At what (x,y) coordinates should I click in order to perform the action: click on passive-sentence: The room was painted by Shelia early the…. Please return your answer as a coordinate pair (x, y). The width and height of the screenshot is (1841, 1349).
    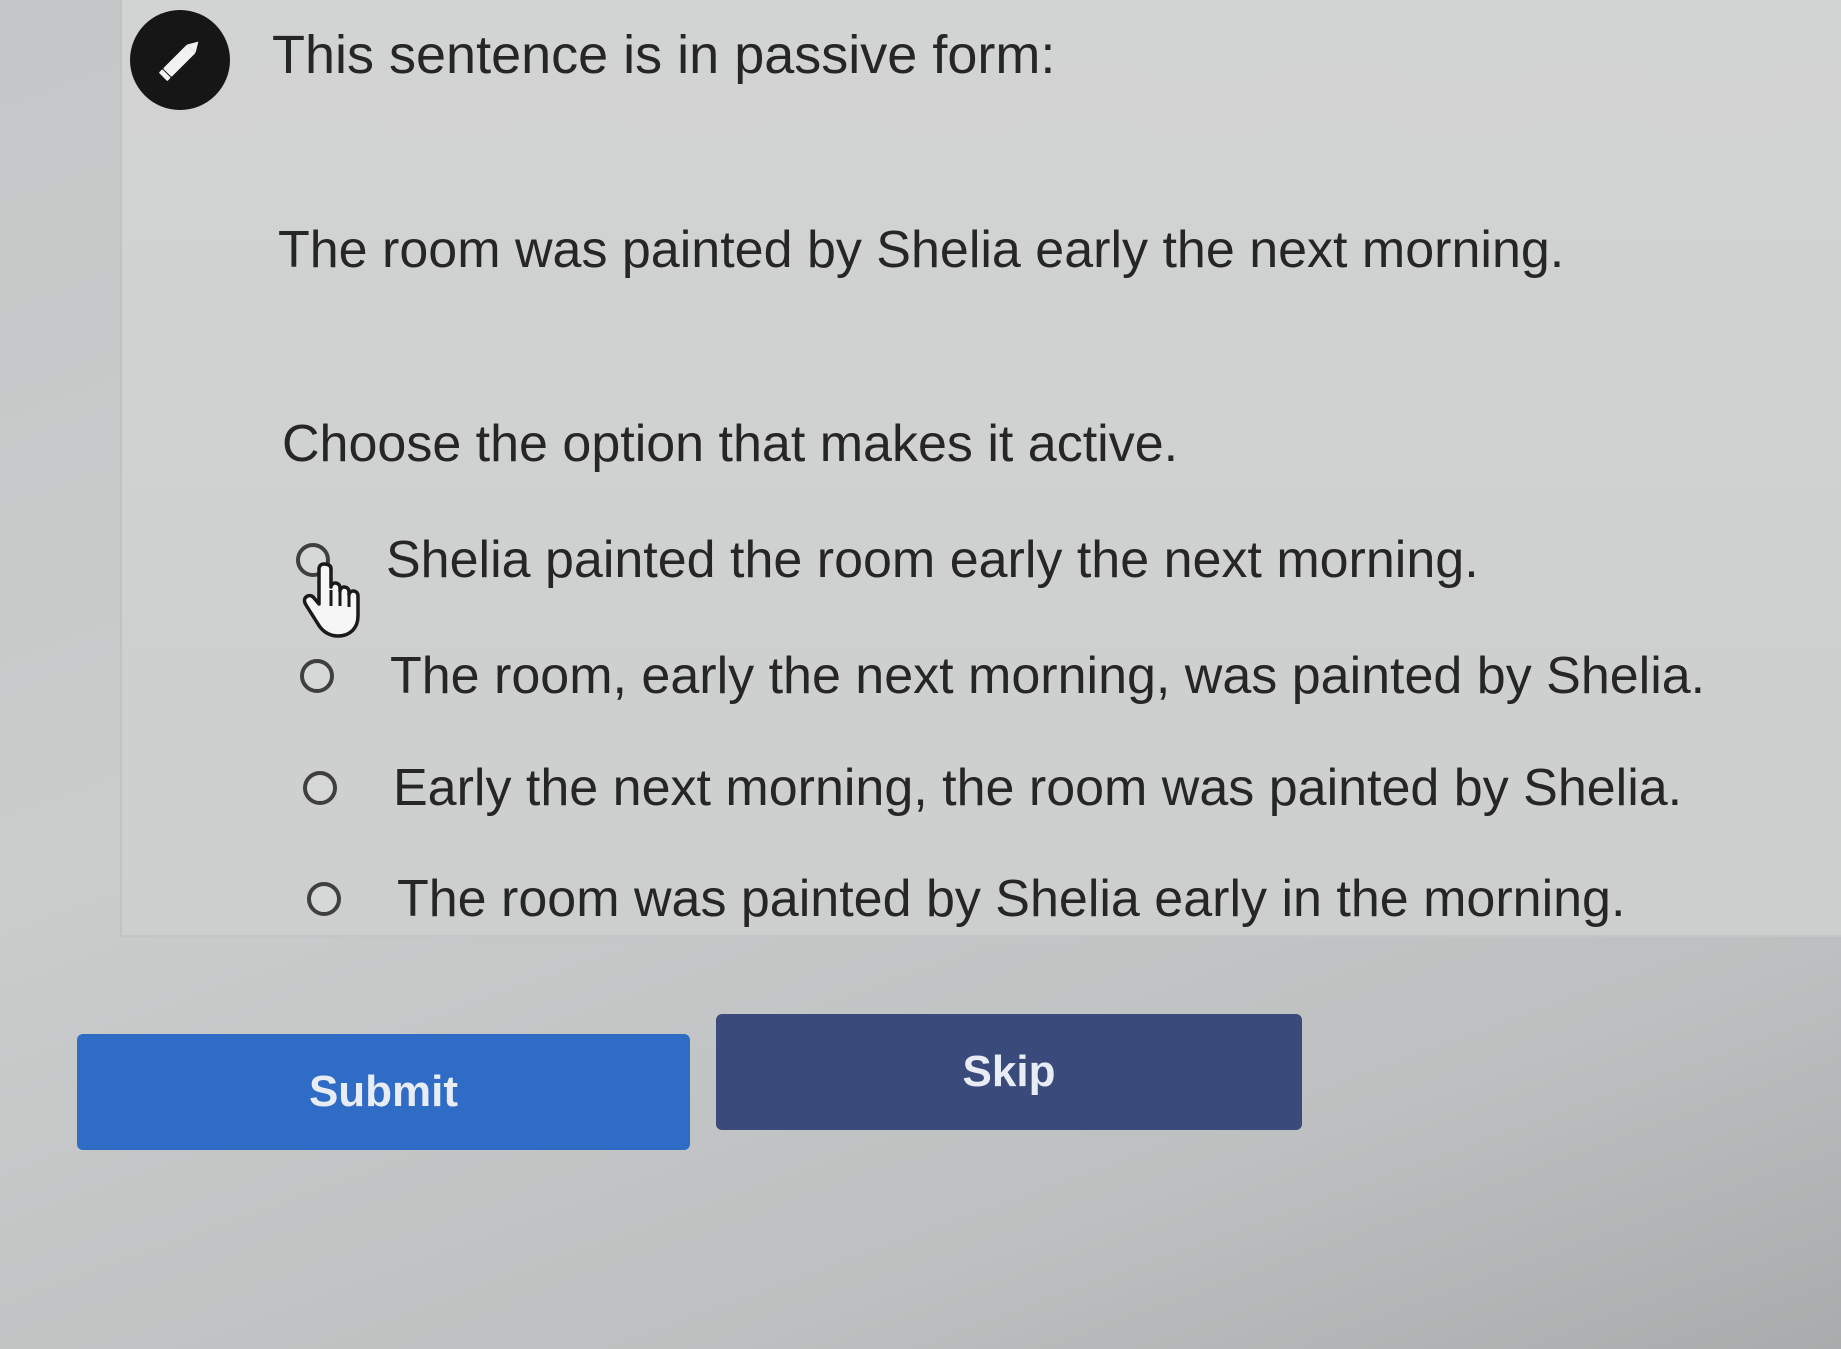
    Looking at the image, I should click on (921, 250).